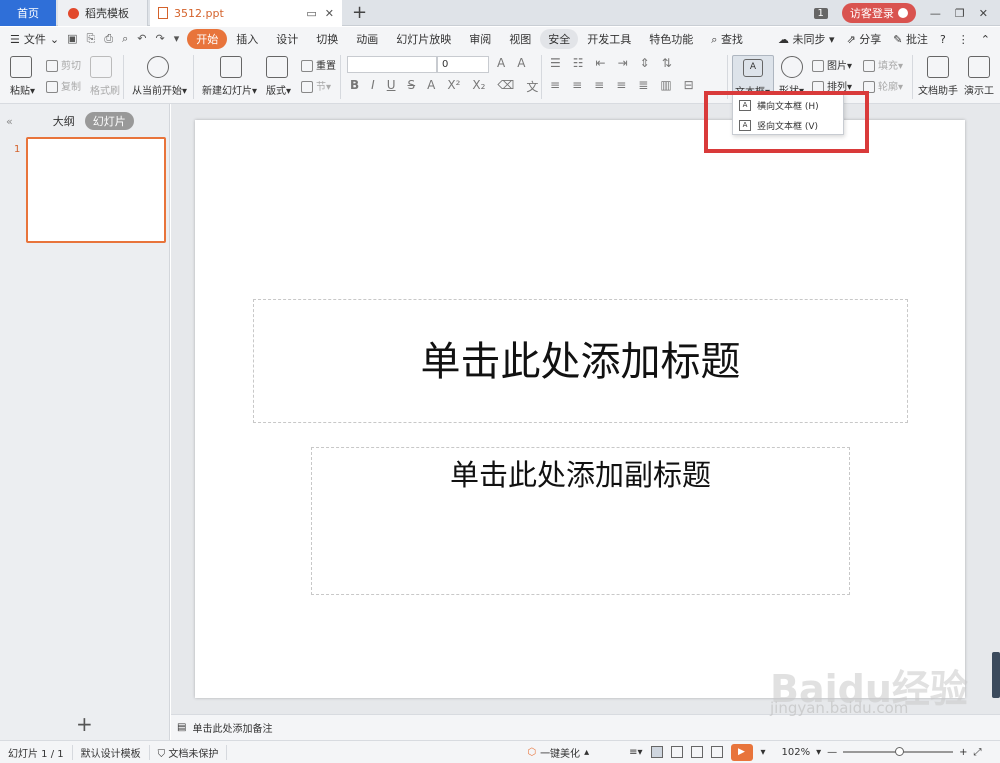 The width and height of the screenshot is (1000, 763). Describe the element at coordinates (601, 63) in the screenshot. I see `decrease-indent-icon: ⇤` at that location.